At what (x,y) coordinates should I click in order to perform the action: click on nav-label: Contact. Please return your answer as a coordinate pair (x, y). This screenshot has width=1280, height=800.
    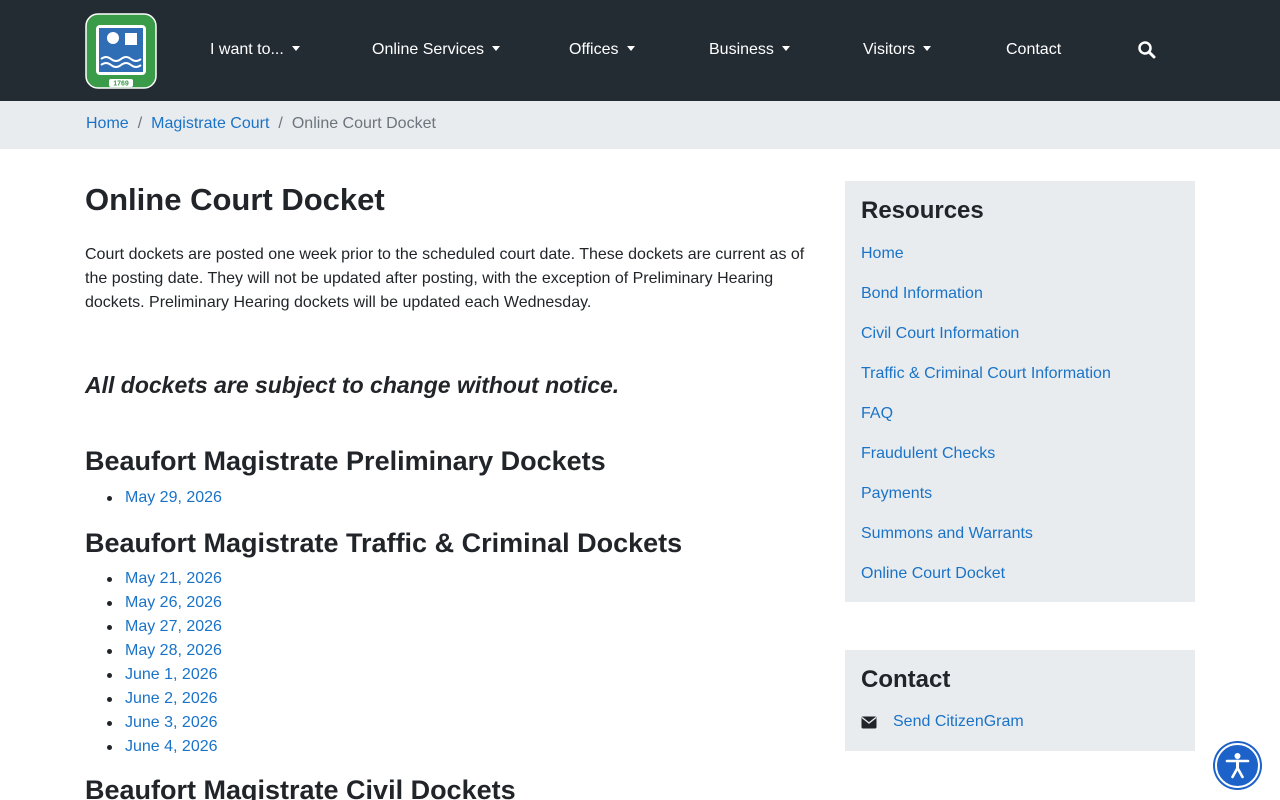
    Looking at the image, I should click on (1034, 49).